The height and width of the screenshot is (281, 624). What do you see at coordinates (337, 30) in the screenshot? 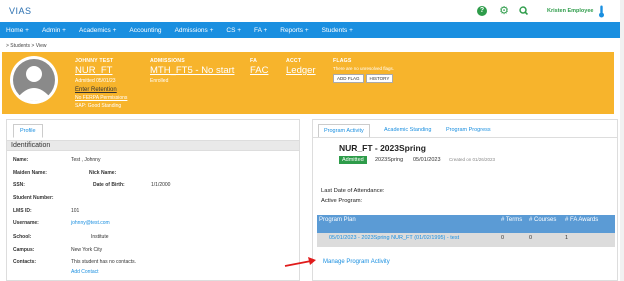
I see `nav-students: Students +` at bounding box center [337, 30].